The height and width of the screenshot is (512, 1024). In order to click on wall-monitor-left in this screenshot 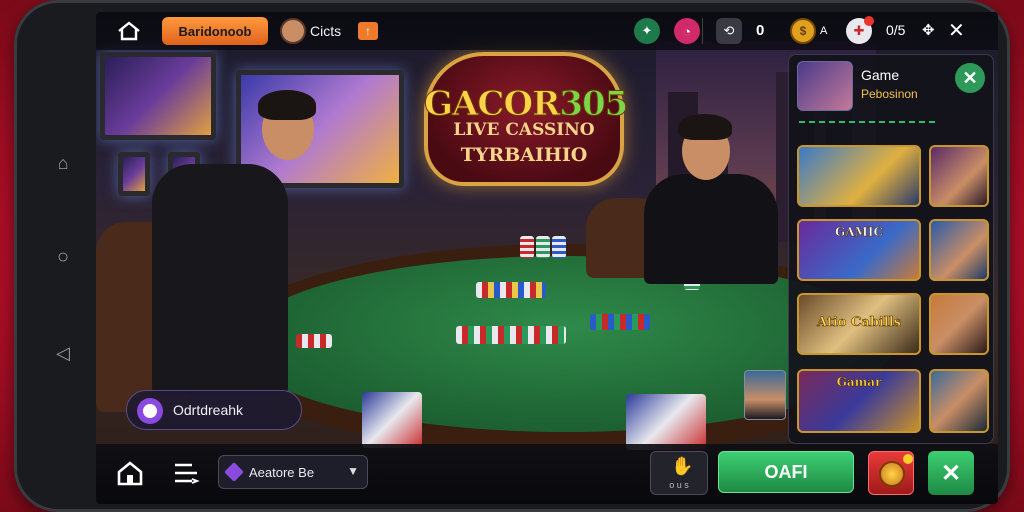, I will do `click(158, 96)`.